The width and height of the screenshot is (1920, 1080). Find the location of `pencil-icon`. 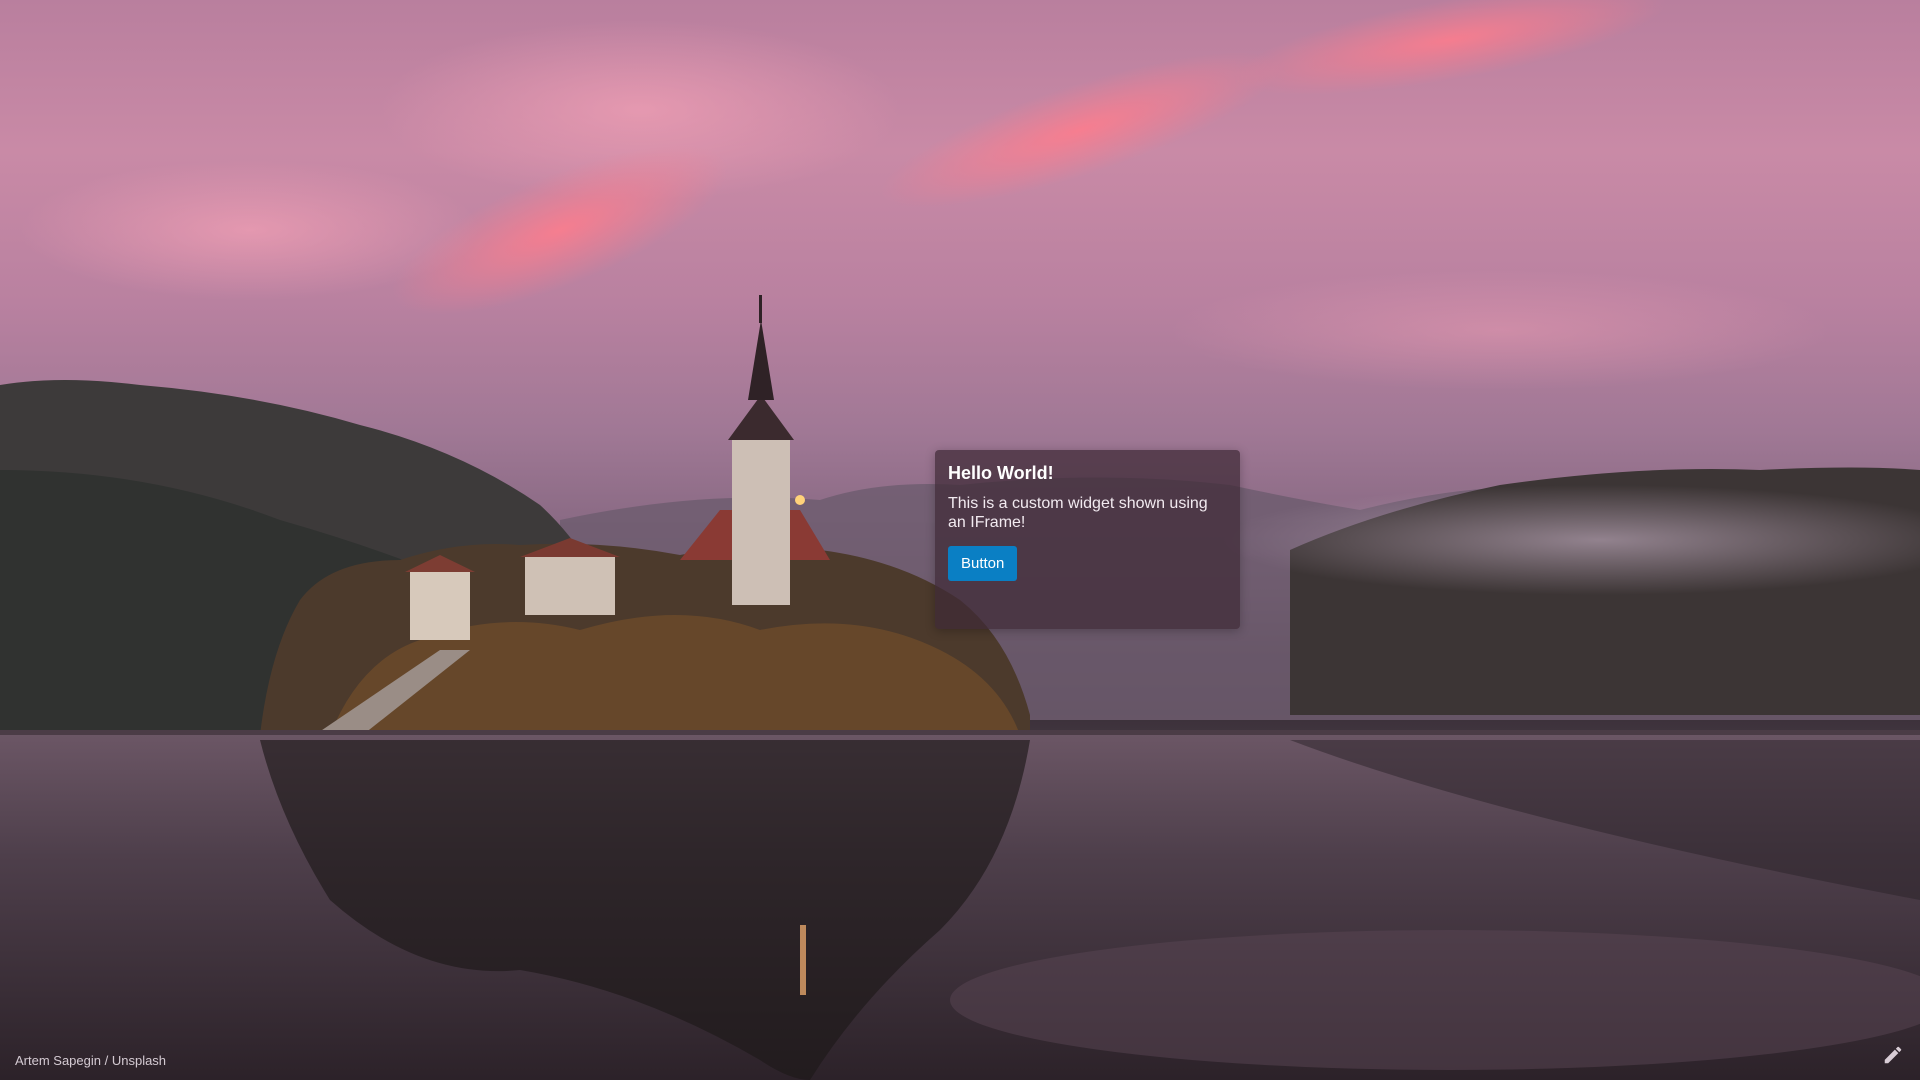

pencil-icon is located at coordinates (1893, 1055).